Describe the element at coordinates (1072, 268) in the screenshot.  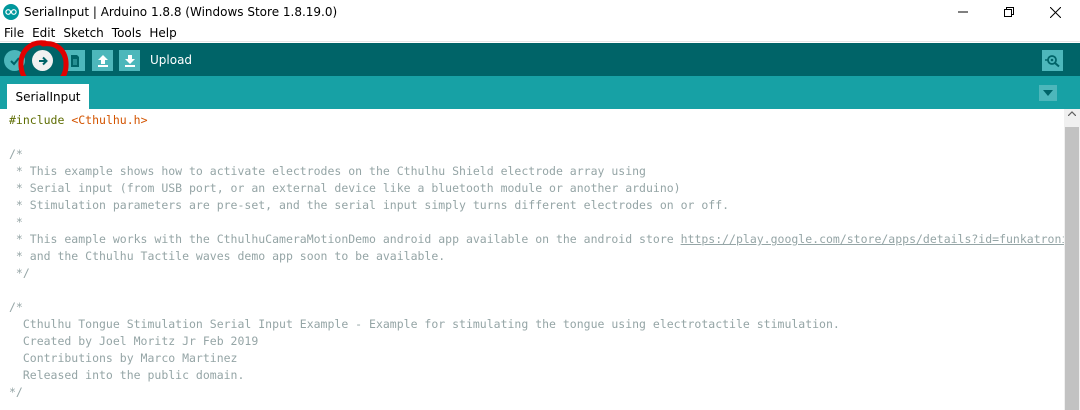
I see `scrollbar-thumb` at that location.